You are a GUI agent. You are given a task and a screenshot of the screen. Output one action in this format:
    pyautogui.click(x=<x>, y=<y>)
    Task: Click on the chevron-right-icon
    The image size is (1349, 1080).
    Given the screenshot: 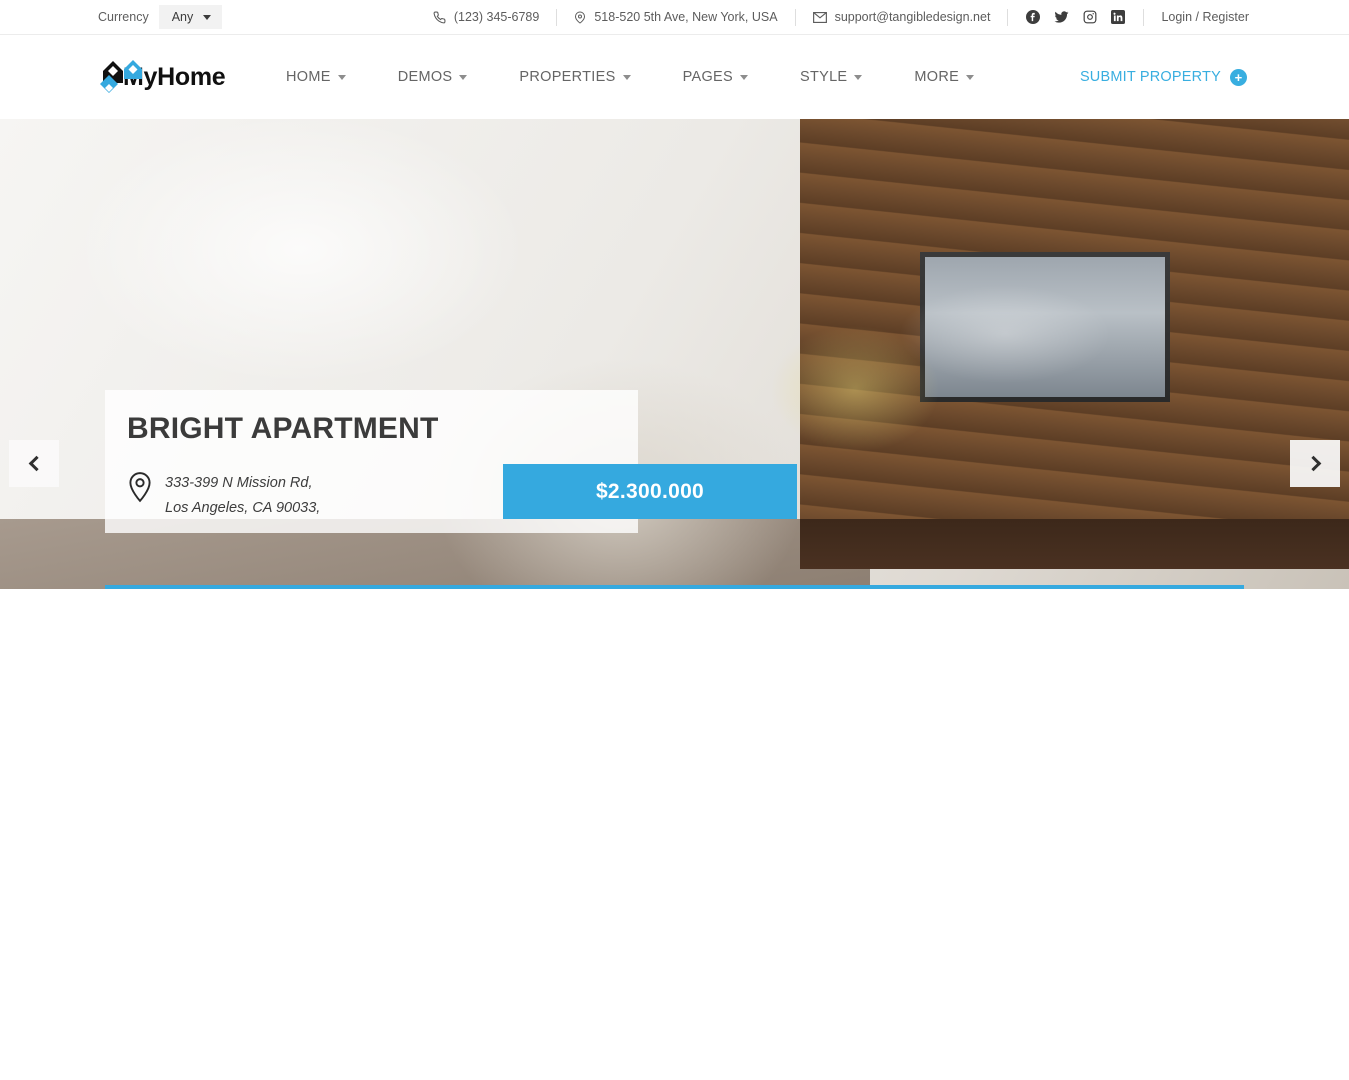 What is the action you would take?
    pyautogui.click(x=1313, y=463)
    